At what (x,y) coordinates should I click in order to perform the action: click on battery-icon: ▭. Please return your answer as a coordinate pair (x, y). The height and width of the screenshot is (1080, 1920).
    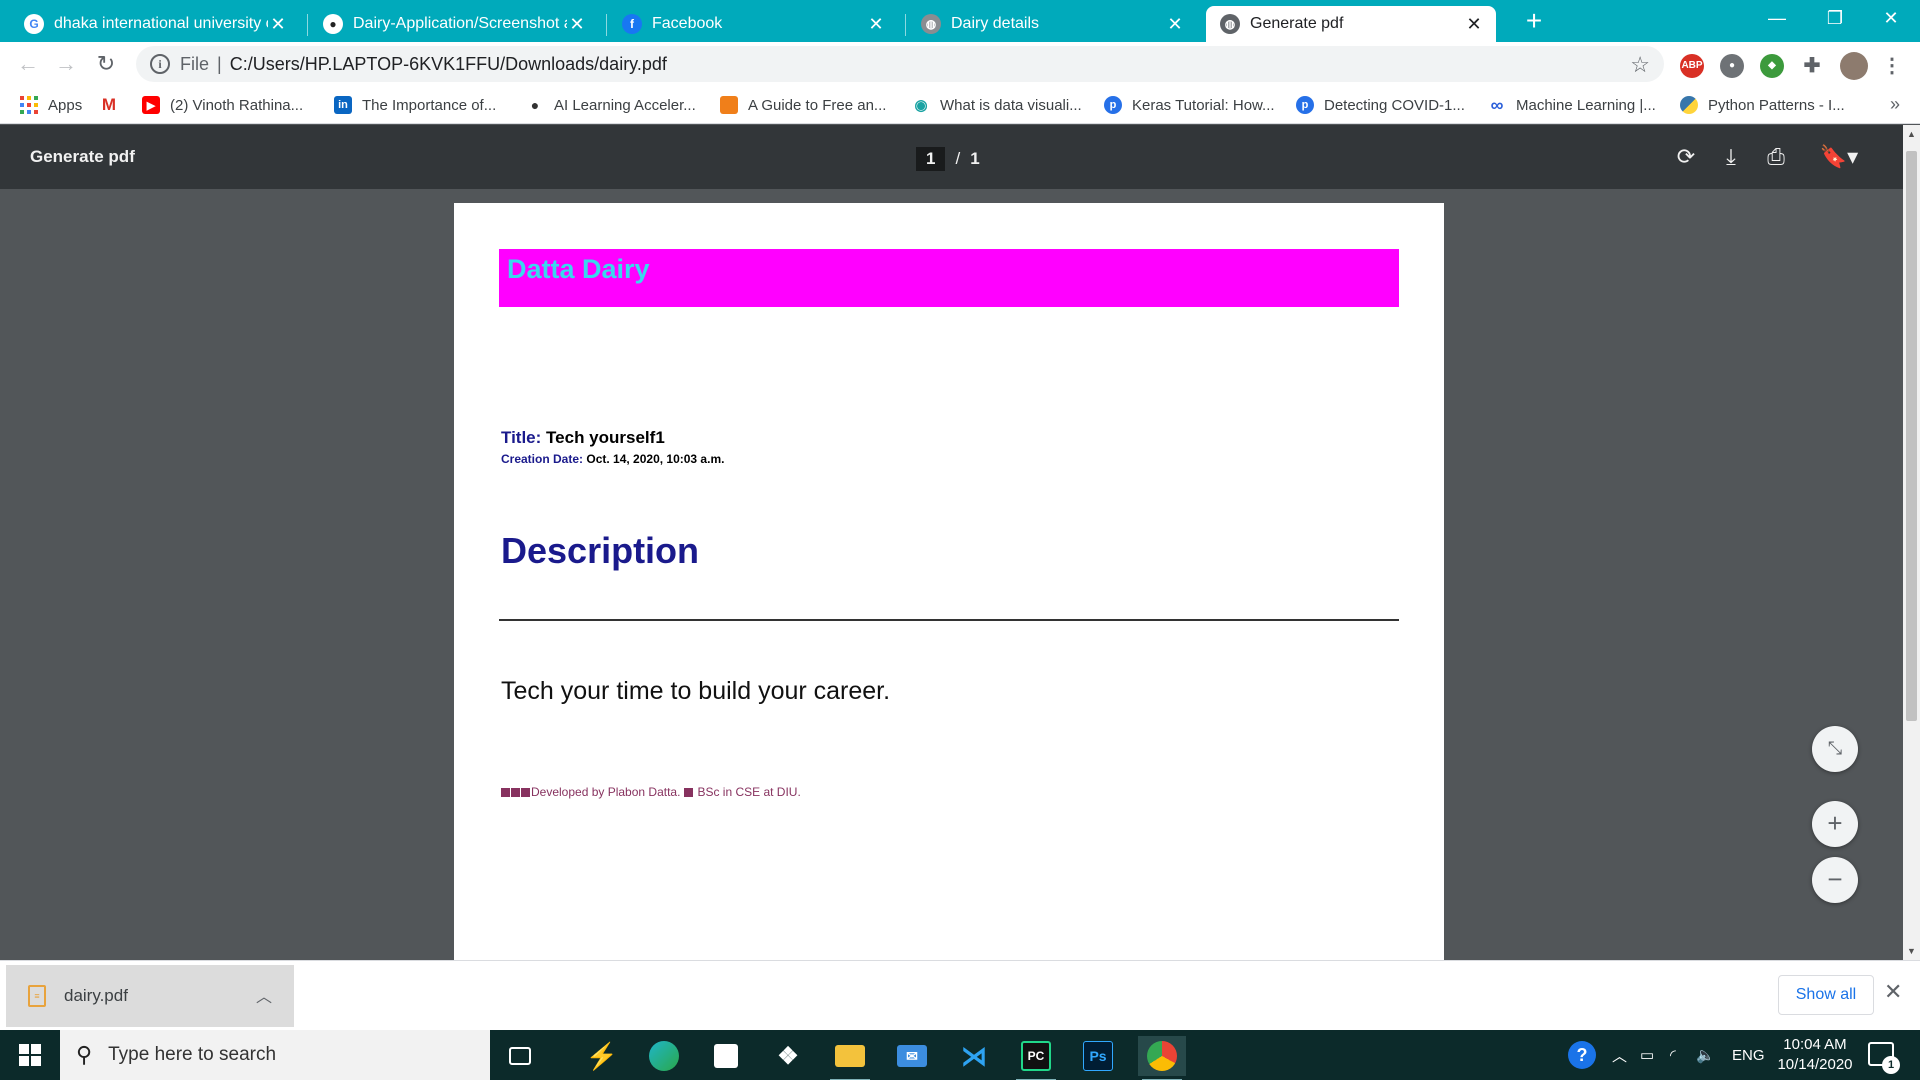
    Looking at the image, I should click on (1647, 1055).